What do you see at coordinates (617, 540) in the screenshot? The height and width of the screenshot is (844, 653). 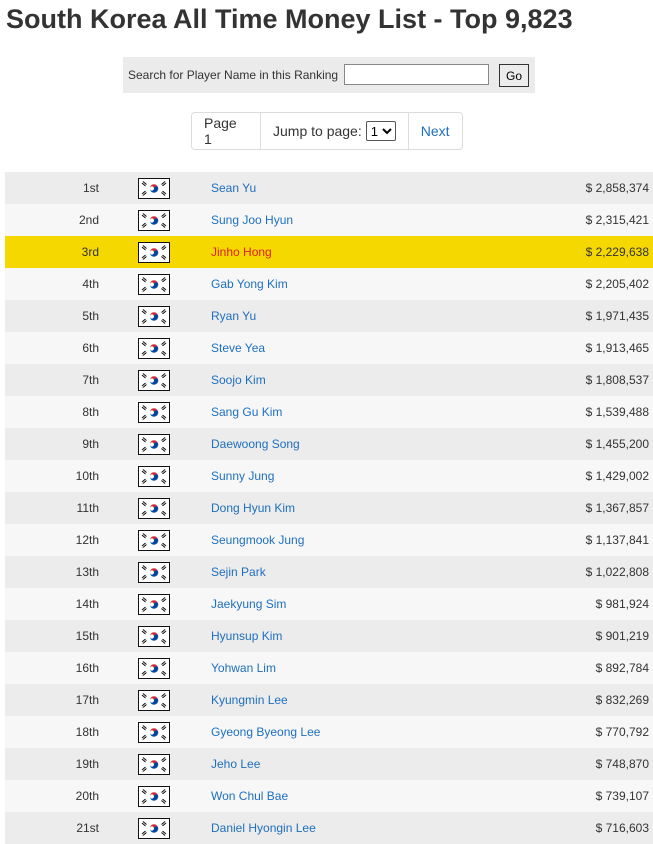 I see `money-cell: $ 1,137,841` at bounding box center [617, 540].